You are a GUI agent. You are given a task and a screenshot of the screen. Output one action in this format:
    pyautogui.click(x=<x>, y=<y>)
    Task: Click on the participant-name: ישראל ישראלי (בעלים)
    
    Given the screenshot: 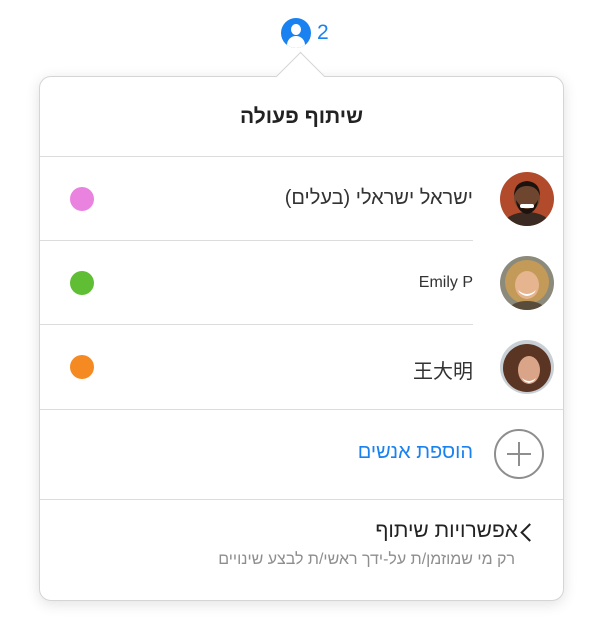 What is the action you would take?
    pyautogui.click(x=378, y=198)
    